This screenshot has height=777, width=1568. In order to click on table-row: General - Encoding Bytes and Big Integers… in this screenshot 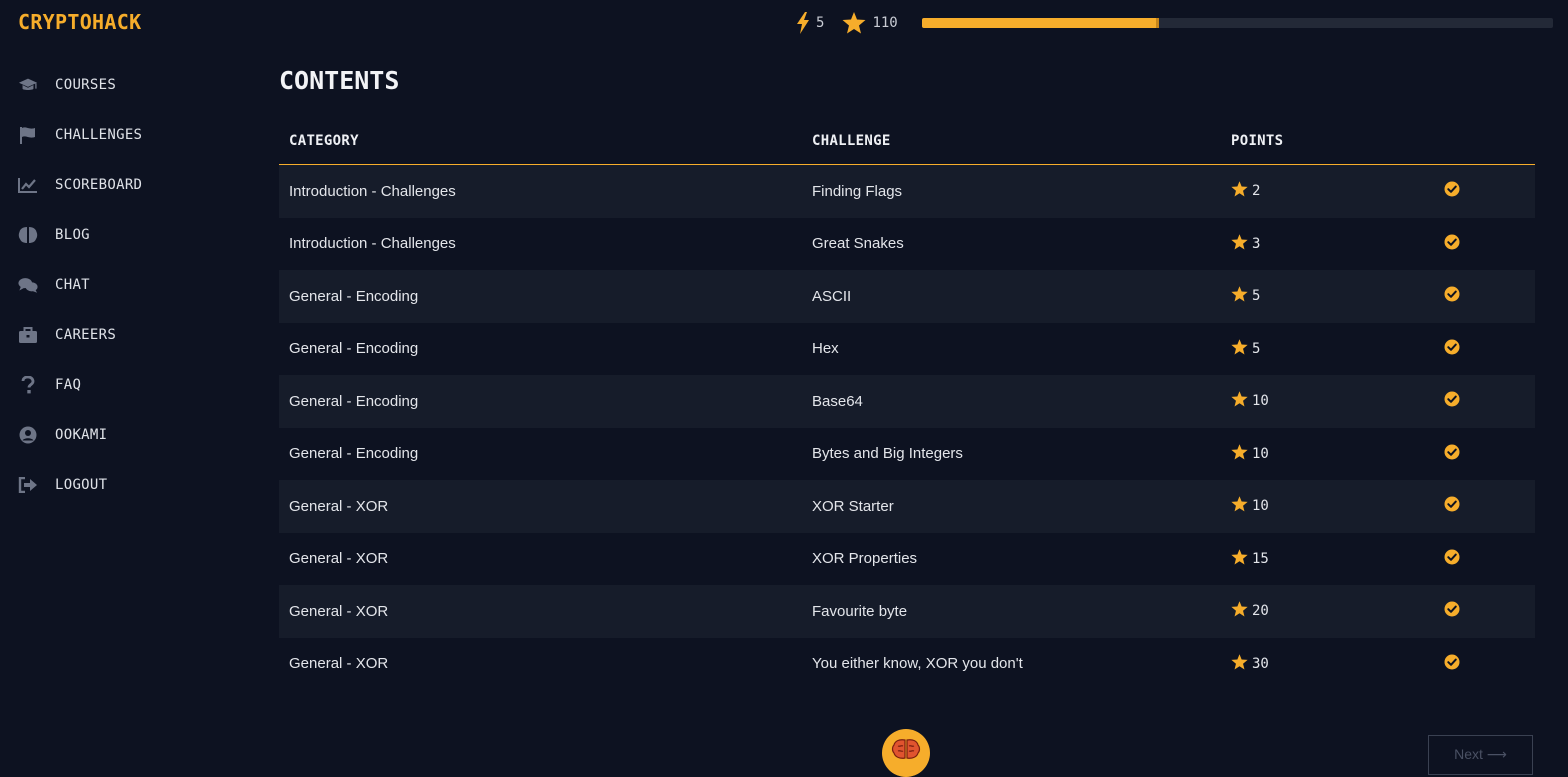, I will do `click(907, 453)`.